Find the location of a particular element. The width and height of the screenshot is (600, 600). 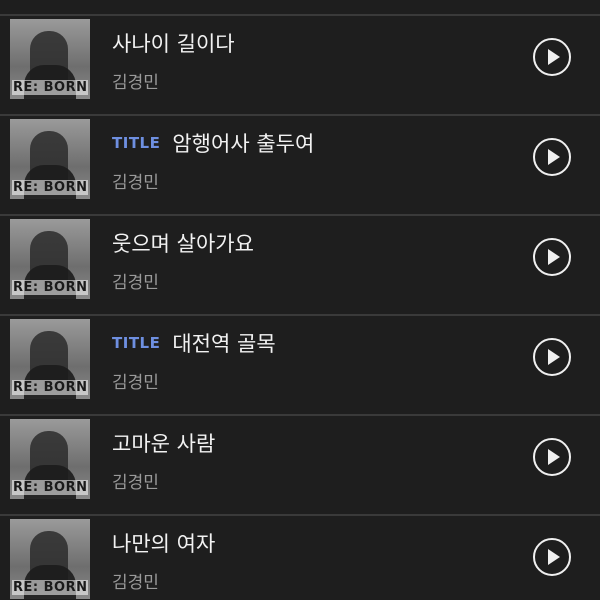

song-title: 웃으며 살아가요 is located at coordinates (183, 244).